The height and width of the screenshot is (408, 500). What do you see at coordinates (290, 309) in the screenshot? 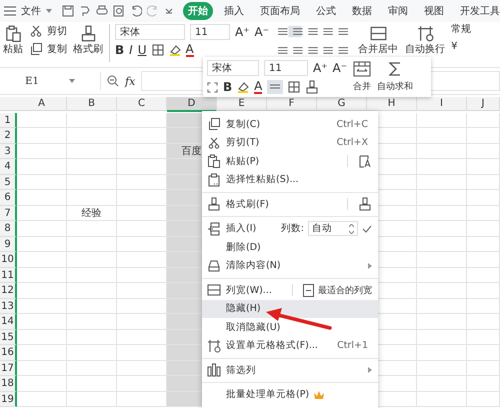
I see `menu-item: 隐藏(H)` at bounding box center [290, 309].